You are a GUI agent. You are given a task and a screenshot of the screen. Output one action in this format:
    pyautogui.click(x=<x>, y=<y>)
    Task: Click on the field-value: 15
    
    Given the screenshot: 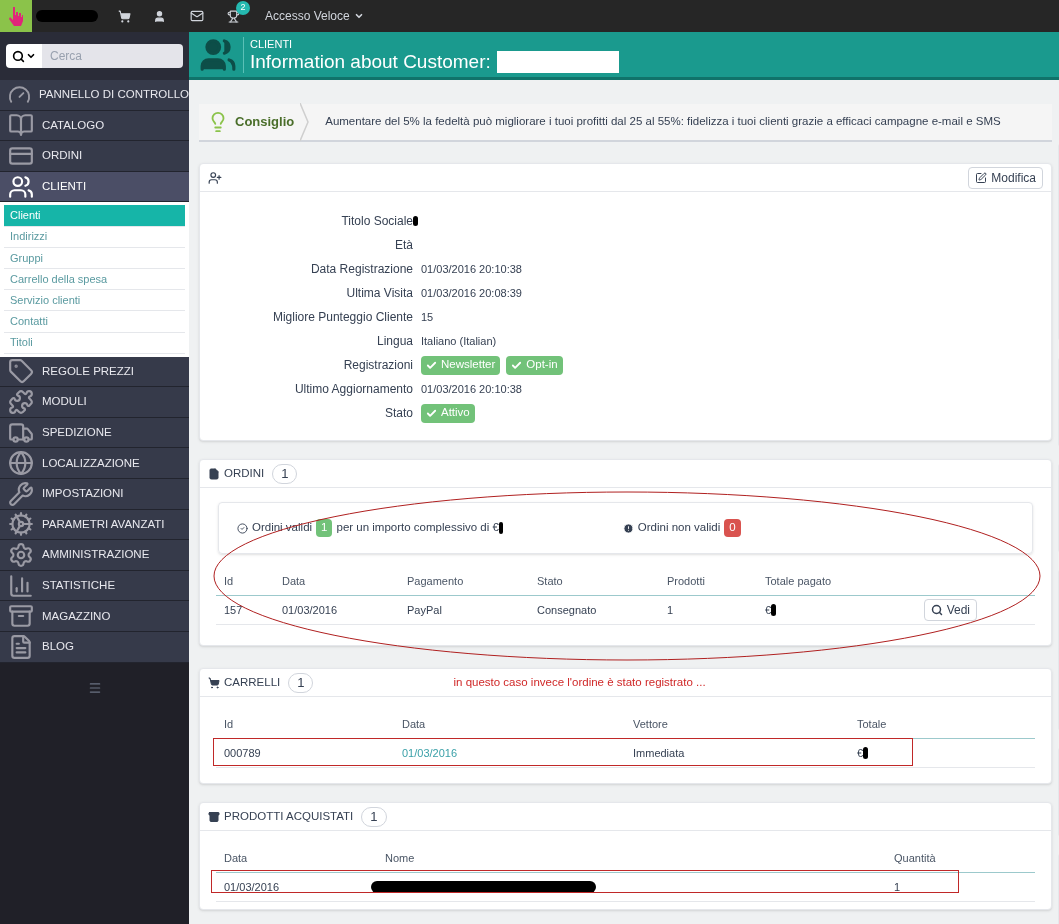 What is the action you would take?
    pyautogui.click(x=427, y=317)
    